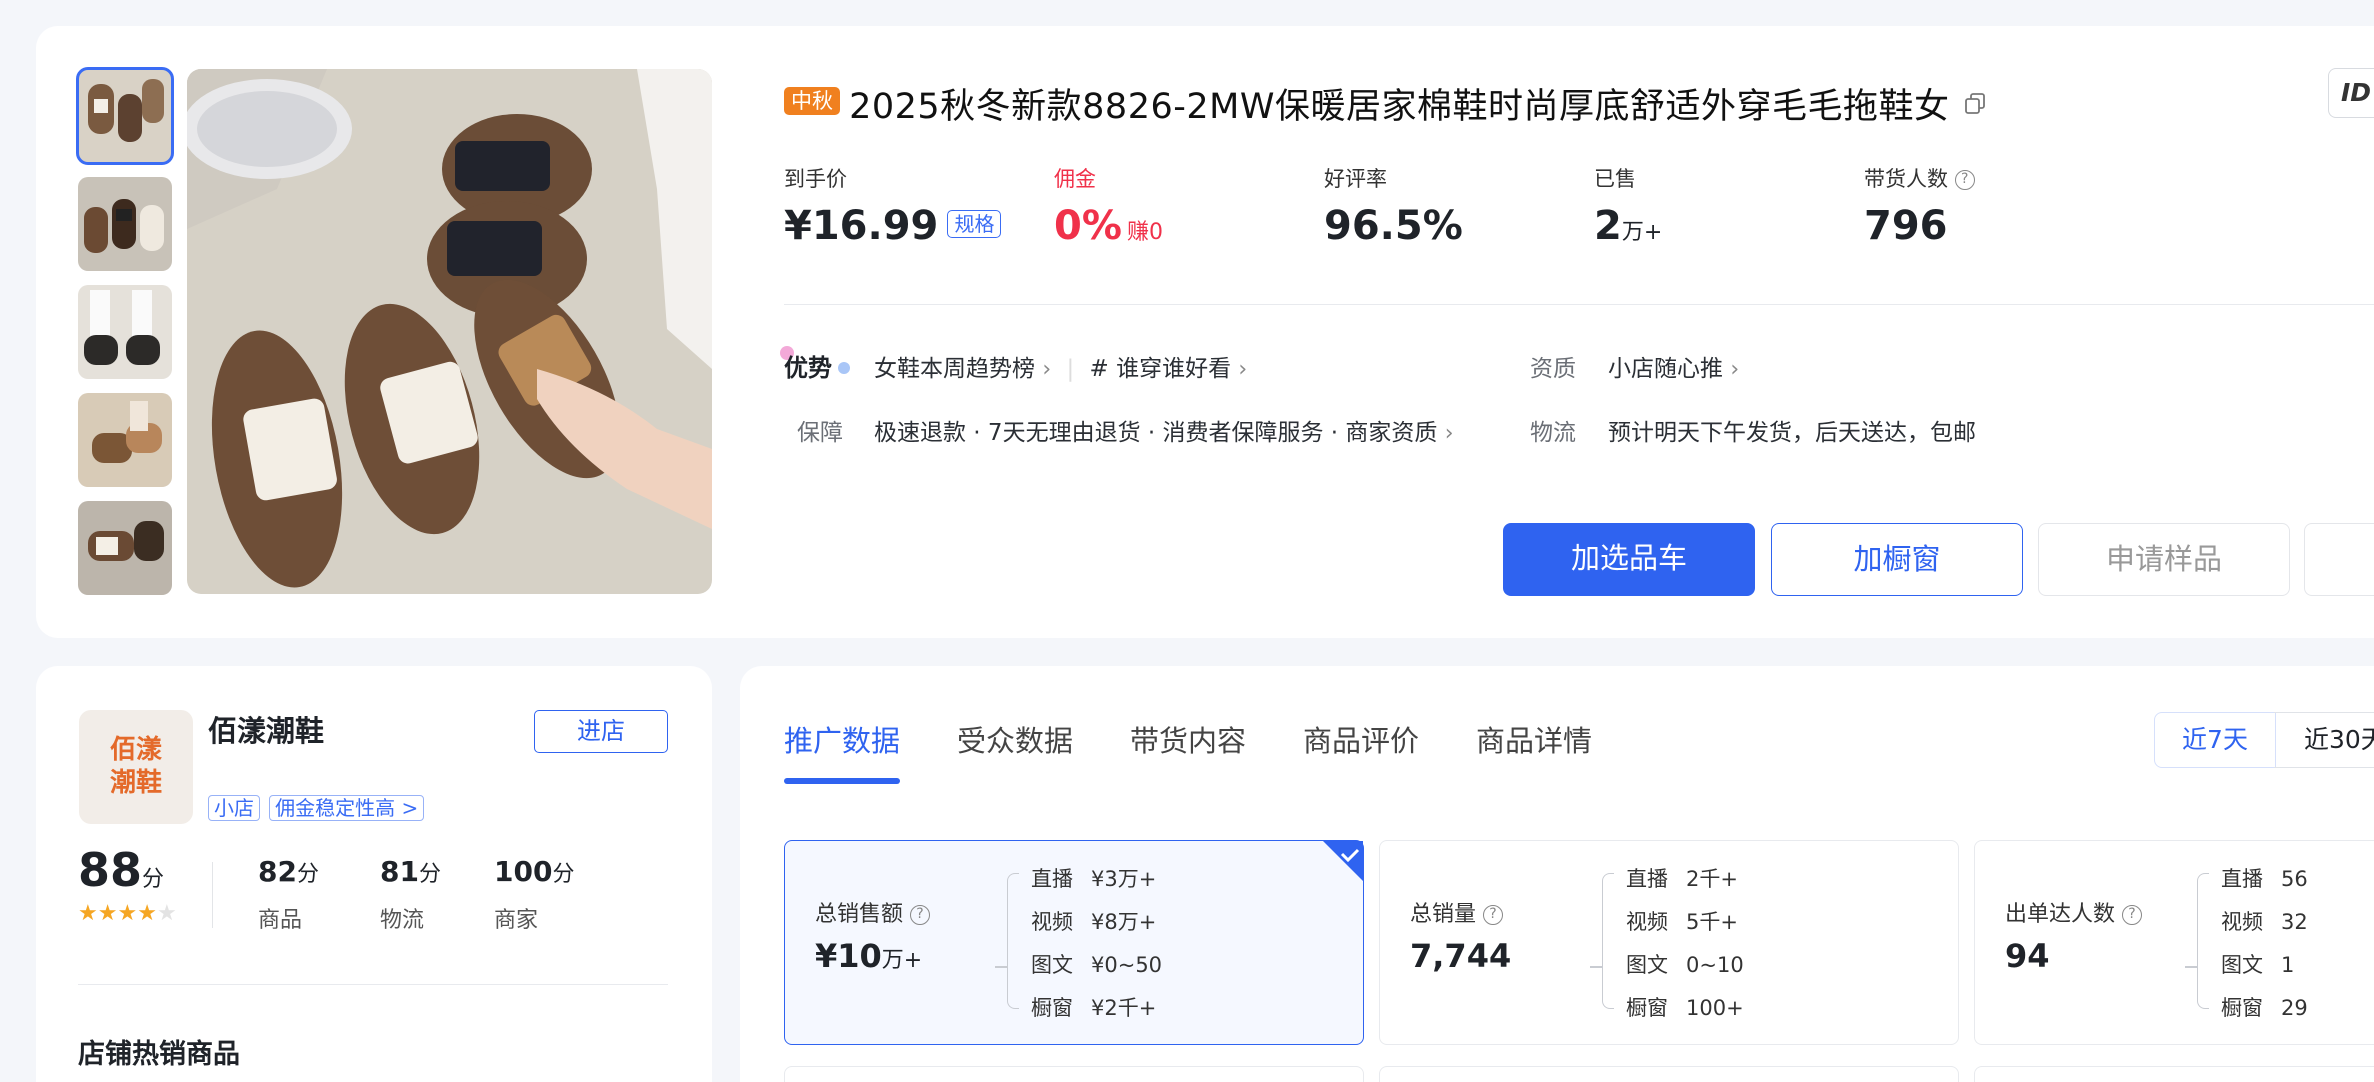 Image resolution: width=2374 pixels, height=1082 pixels. Describe the element at coordinates (1399, 107) in the screenshot. I see `product-title: 2025秋冬新款8826-2MW保暖居家棉鞋时尚厚底舒适外穿毛毛拖鞋女` at that location.